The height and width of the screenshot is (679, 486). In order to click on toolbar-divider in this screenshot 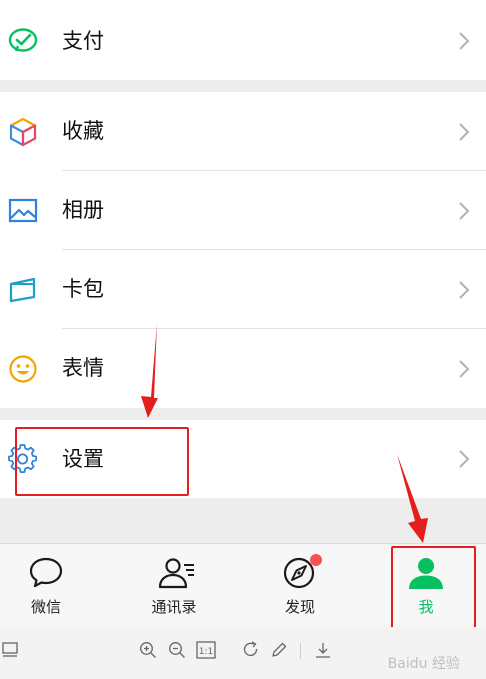, I will do `click(300, 651)`.